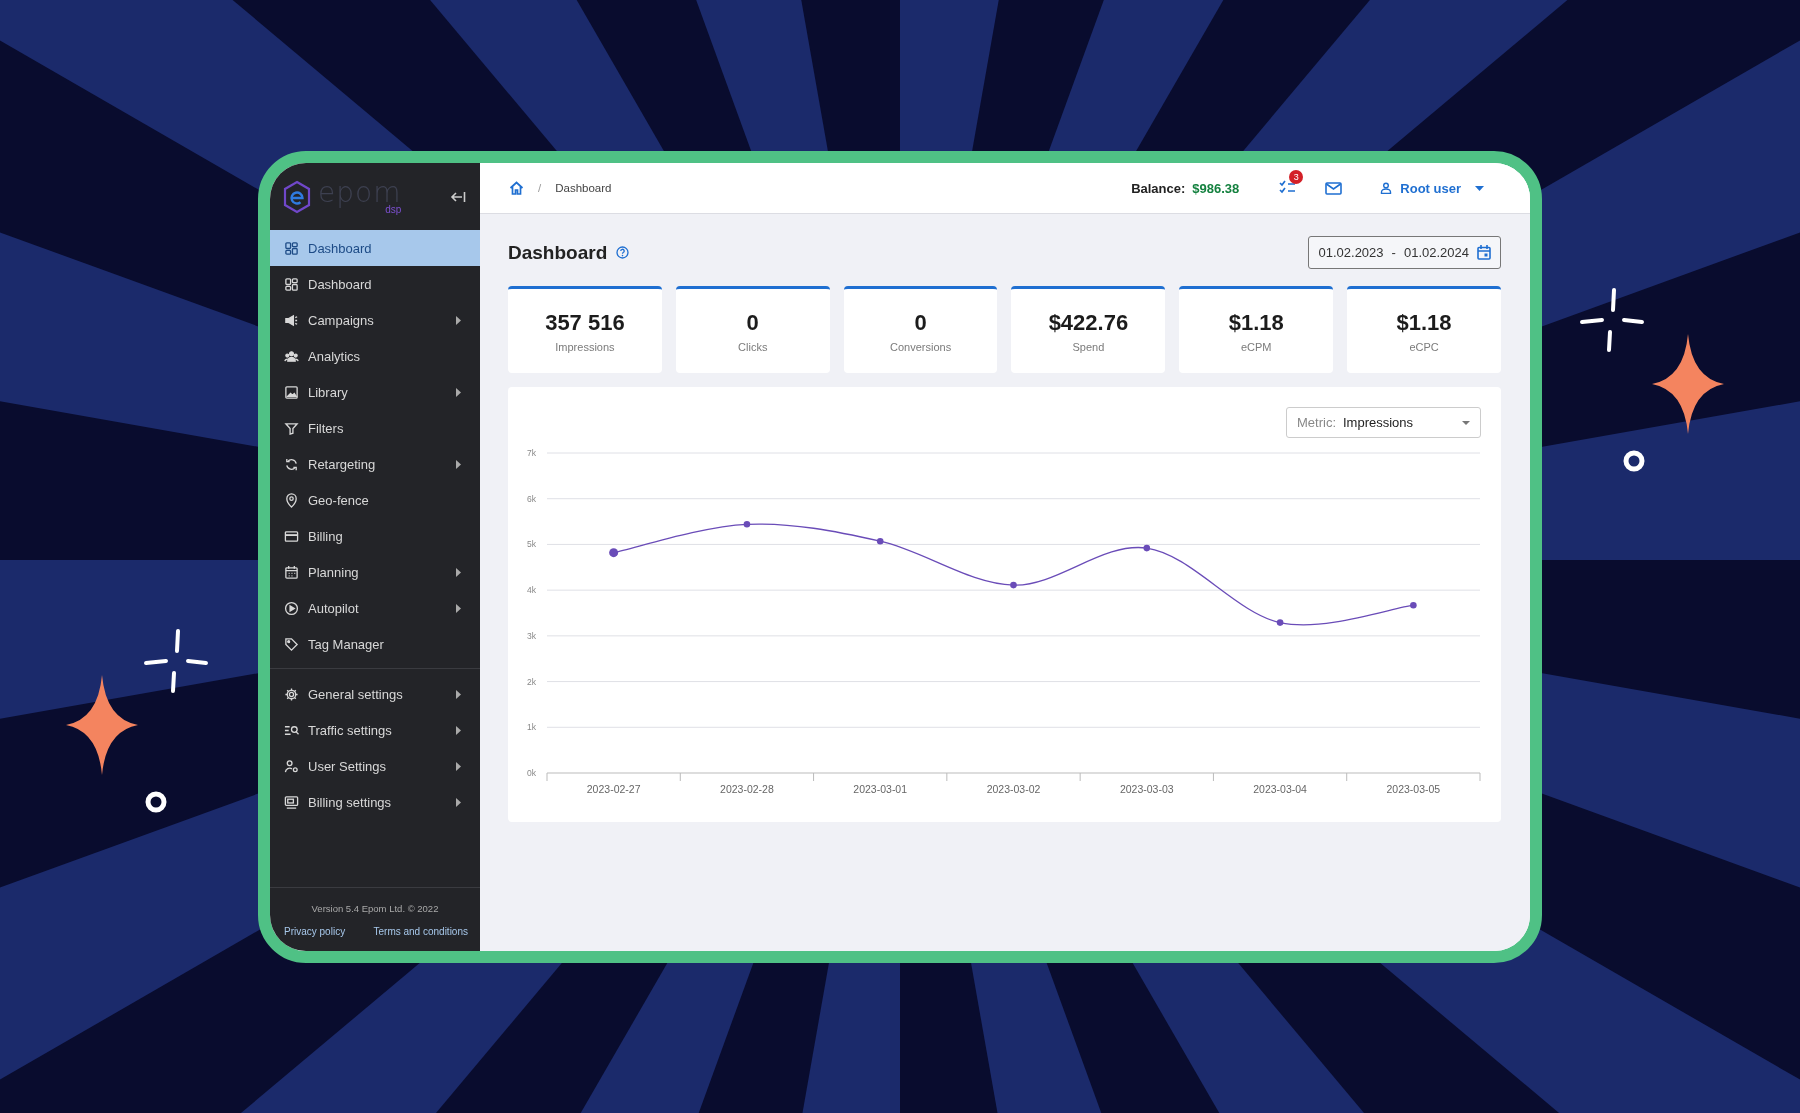 This screenshot has width=1800, height=1113. What do you see at coordinates (297, 196) in the screenshot?
I see `logo-icon` at bounding box center [297, 196].